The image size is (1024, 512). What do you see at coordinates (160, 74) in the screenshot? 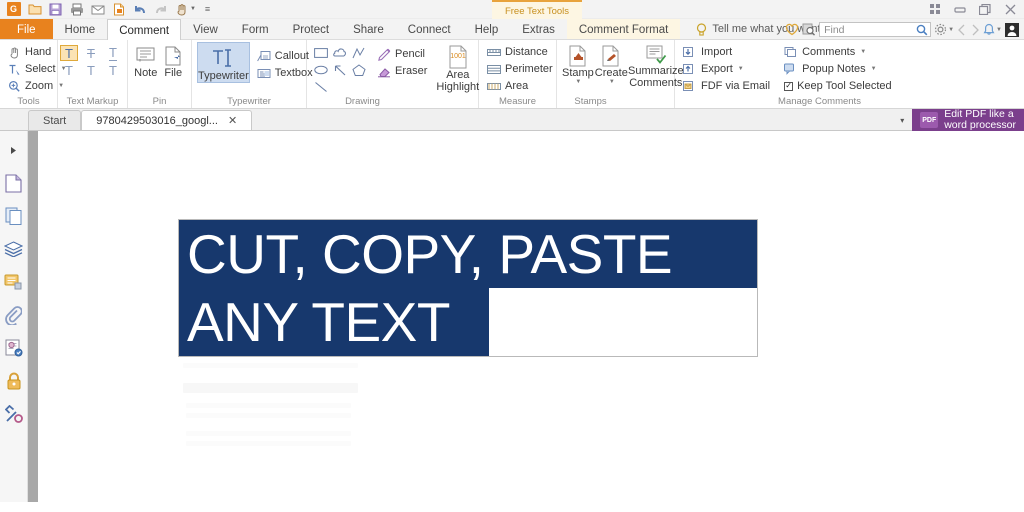
I see `ribbon-group-pin: Note File Typewriter Pin` at bounding box center [160, 74].